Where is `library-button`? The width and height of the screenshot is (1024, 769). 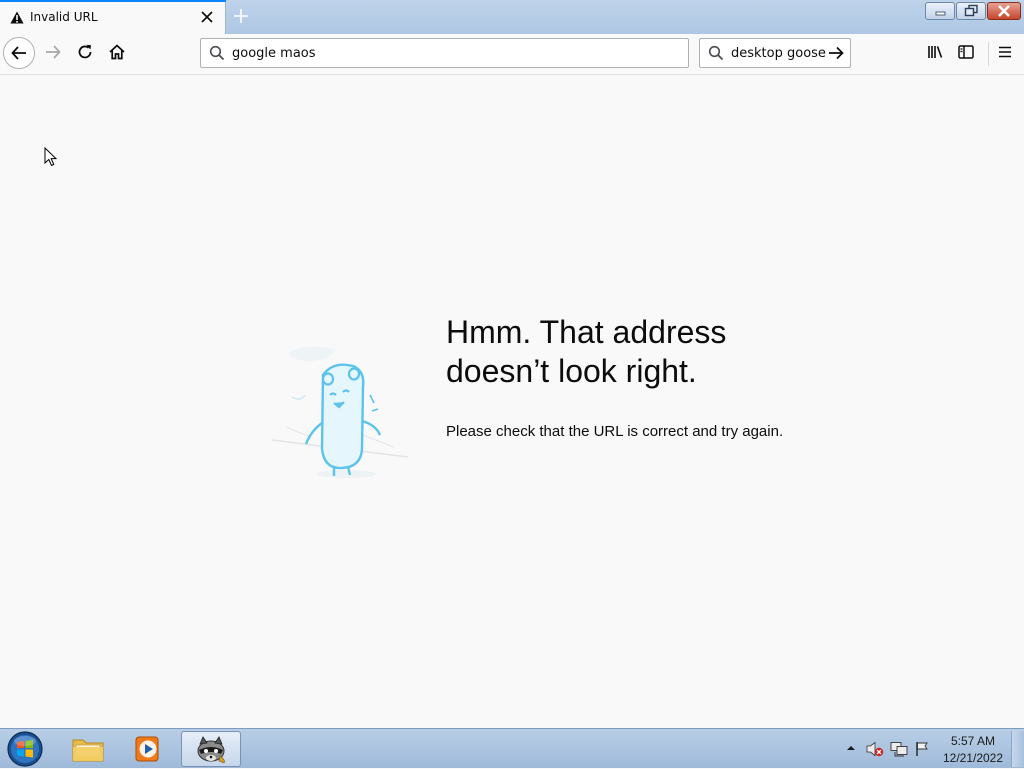 library-button is located at coordinates (935, 52).